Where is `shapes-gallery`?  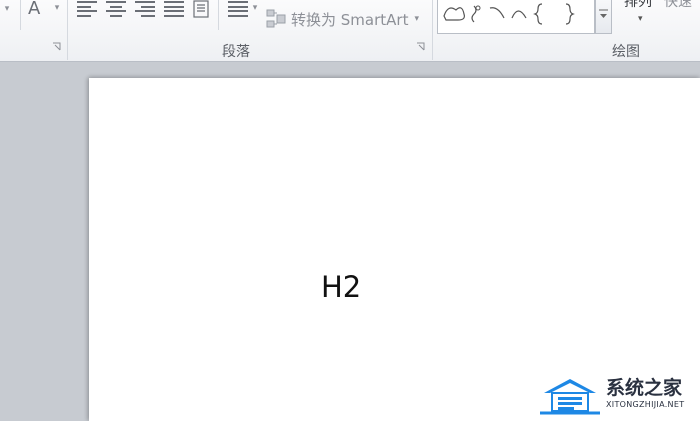 shapes-gallery is located at coordinates (516, 17).